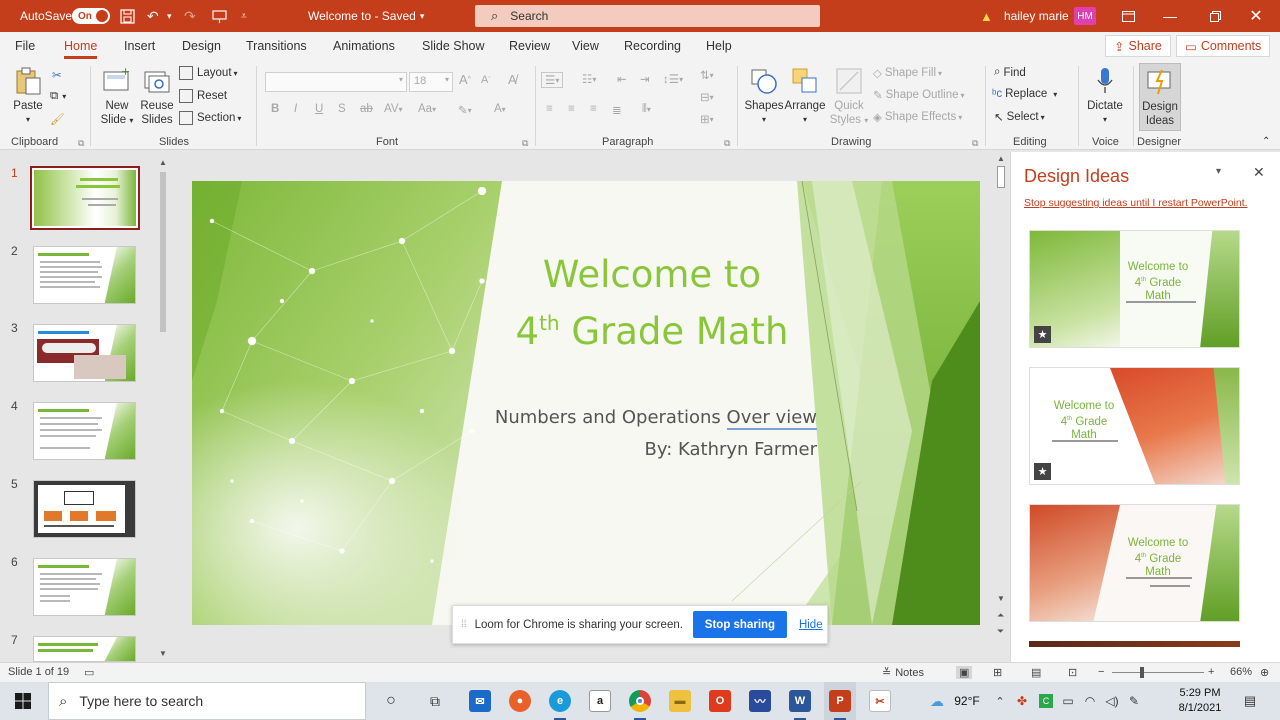 The height and width of the screenshot is (720, 1280). What do you see at coordinates (764, 96) in the screenshot?
I see `shapes-button: Shapes ▾` at bounding box center [764, 96].